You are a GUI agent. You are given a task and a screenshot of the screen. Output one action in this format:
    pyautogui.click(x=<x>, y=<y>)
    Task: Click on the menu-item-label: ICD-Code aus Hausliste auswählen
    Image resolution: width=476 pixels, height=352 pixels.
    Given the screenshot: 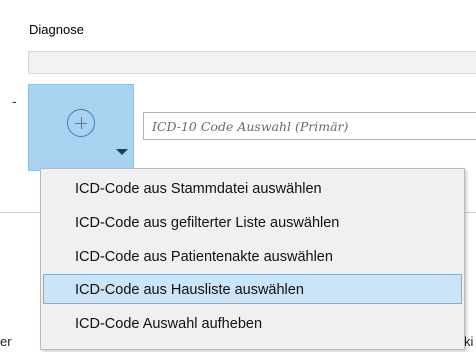 What is the action you would take?
    pyautogui.click(x=189, y=290)
    